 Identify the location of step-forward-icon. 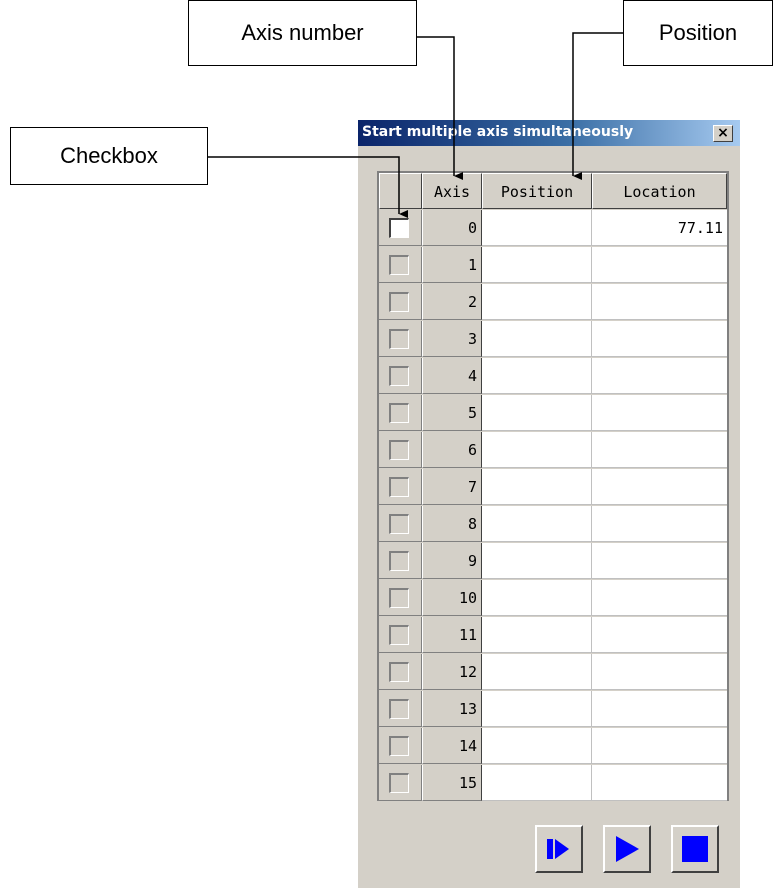
(558, 849).